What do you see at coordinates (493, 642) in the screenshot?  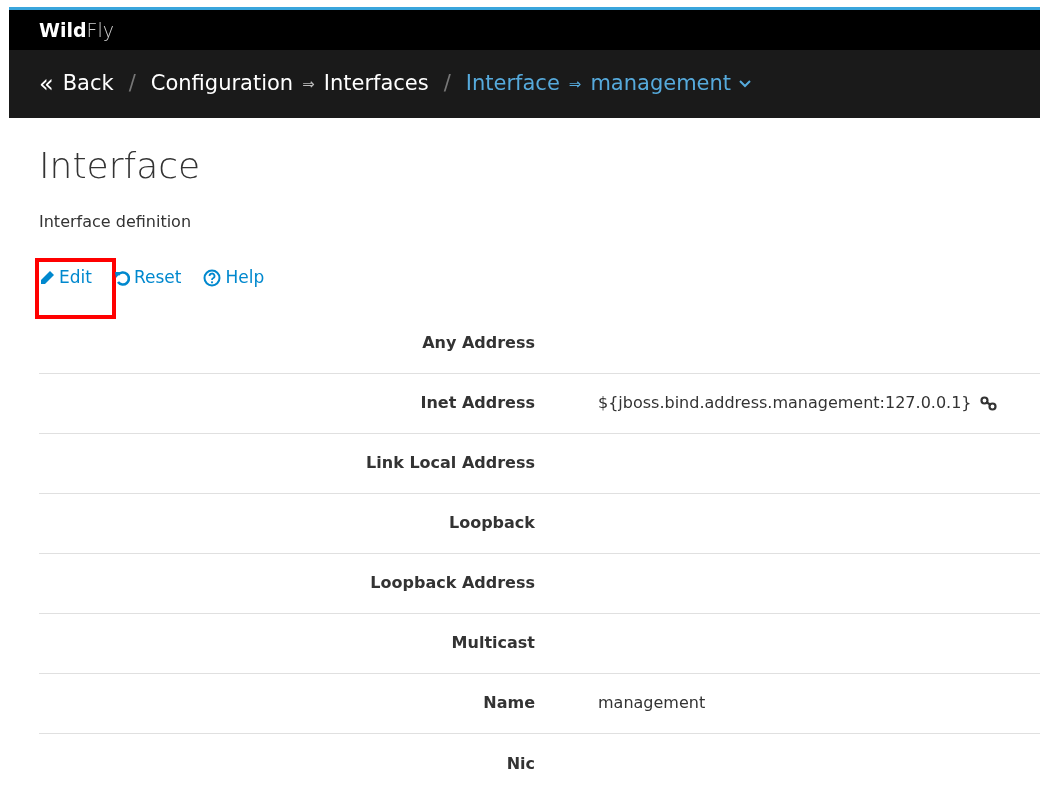 I see `field-label: Multicast` at bounding box center [493, 642].